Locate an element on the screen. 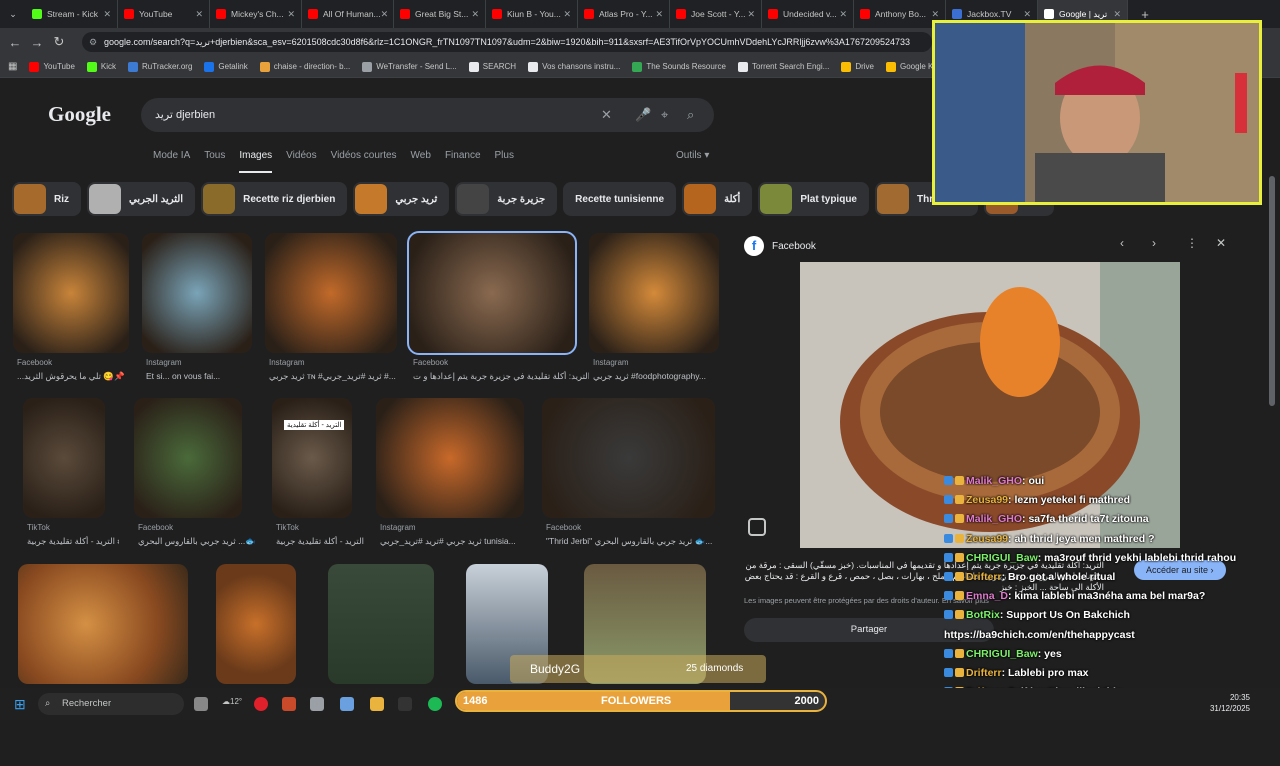 The width and height of the screenshot is (1280, 766). search-tab: Vidéos is located at coordinates (301, 161).